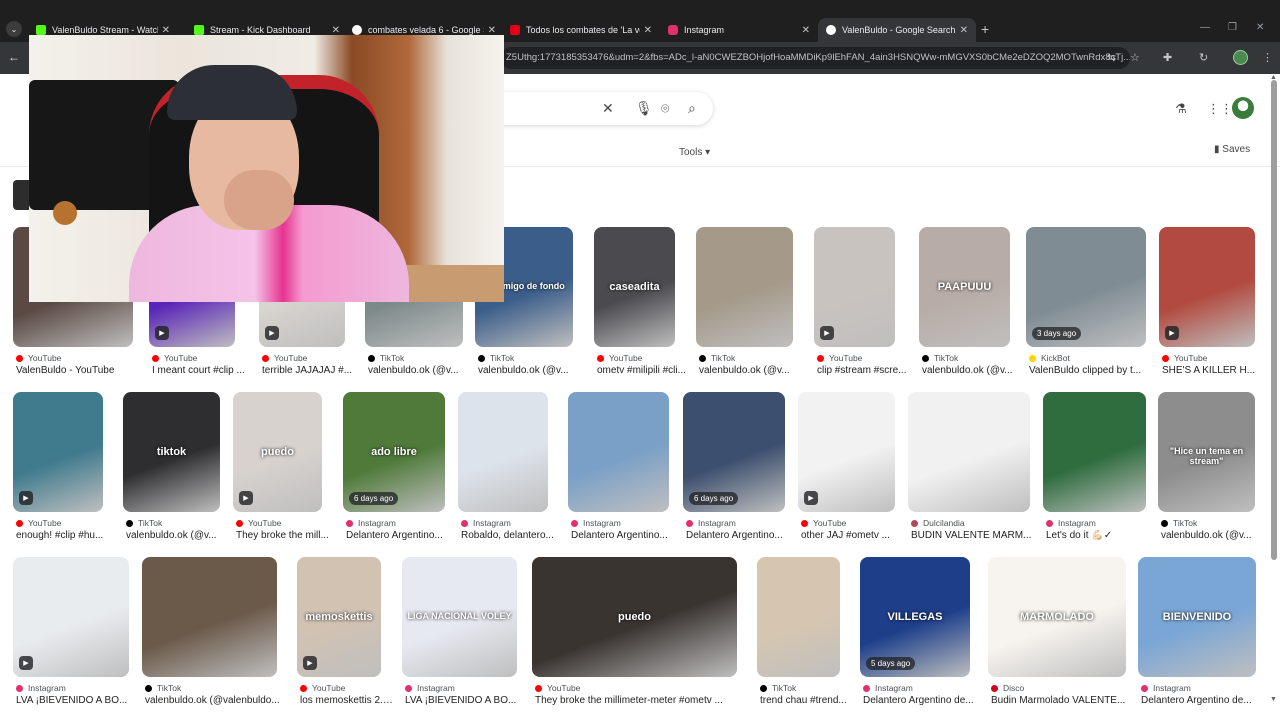  I want to click on result-thumbnail: BIENVENIDO, so click(1197, 617).